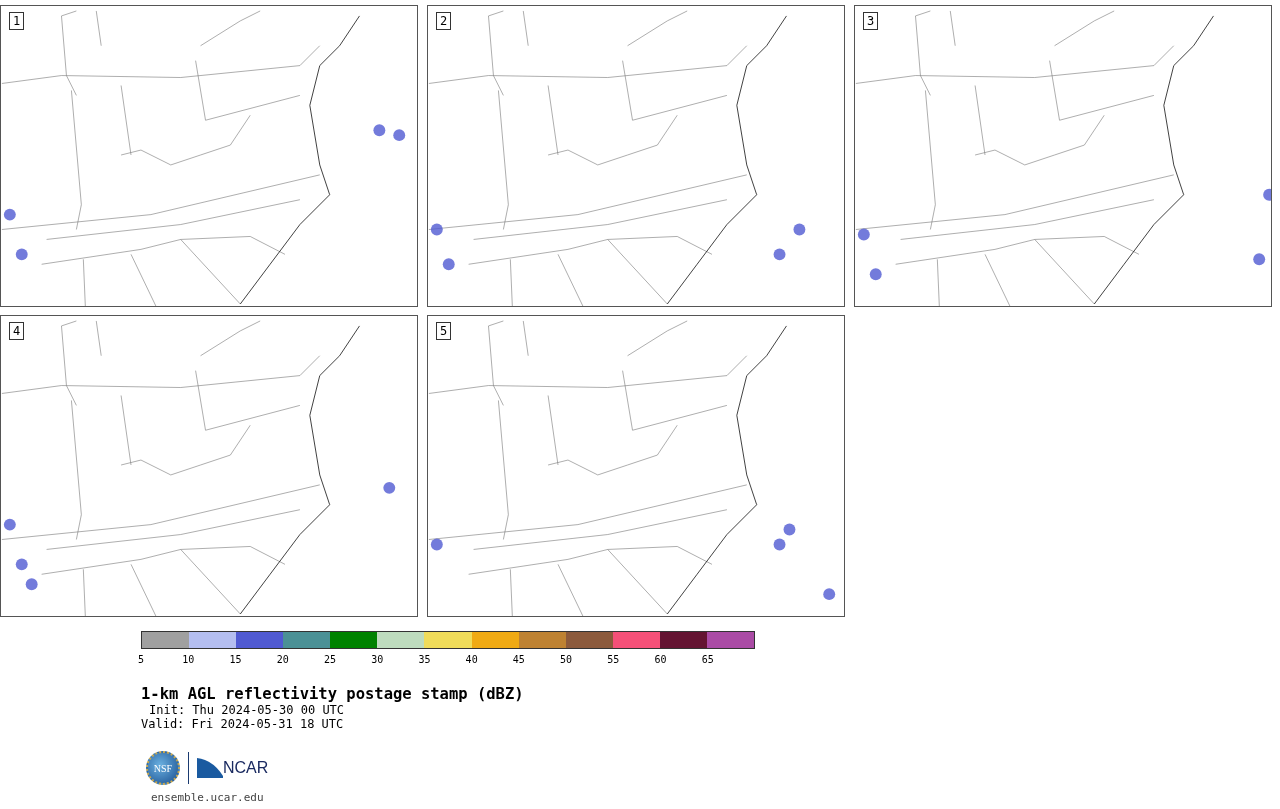 This screenshot has width=1280, height=809. I want to click on tick-label: 35, so click(424, 659).